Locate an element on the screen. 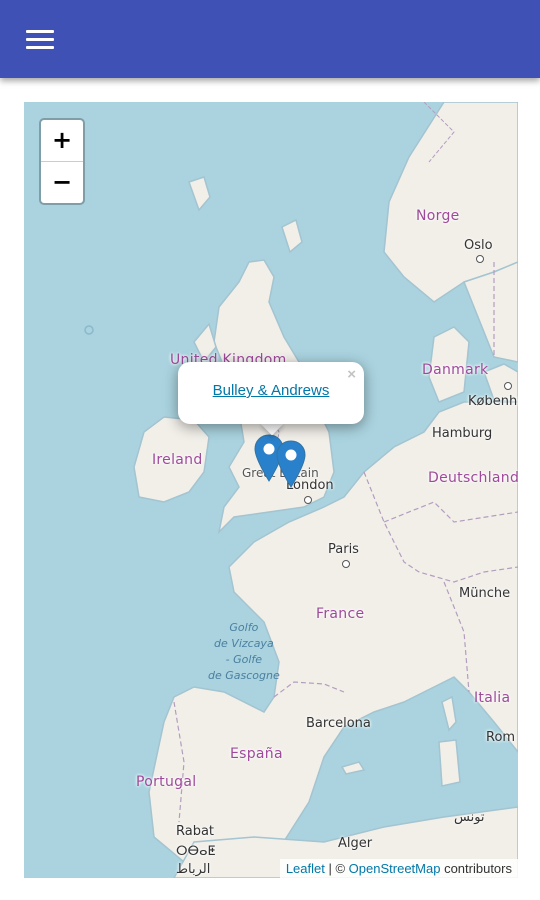 The width and height of the screenshot is (540, 900). popup-link: Bulley & Andrews is located at coordinates (271, 390).